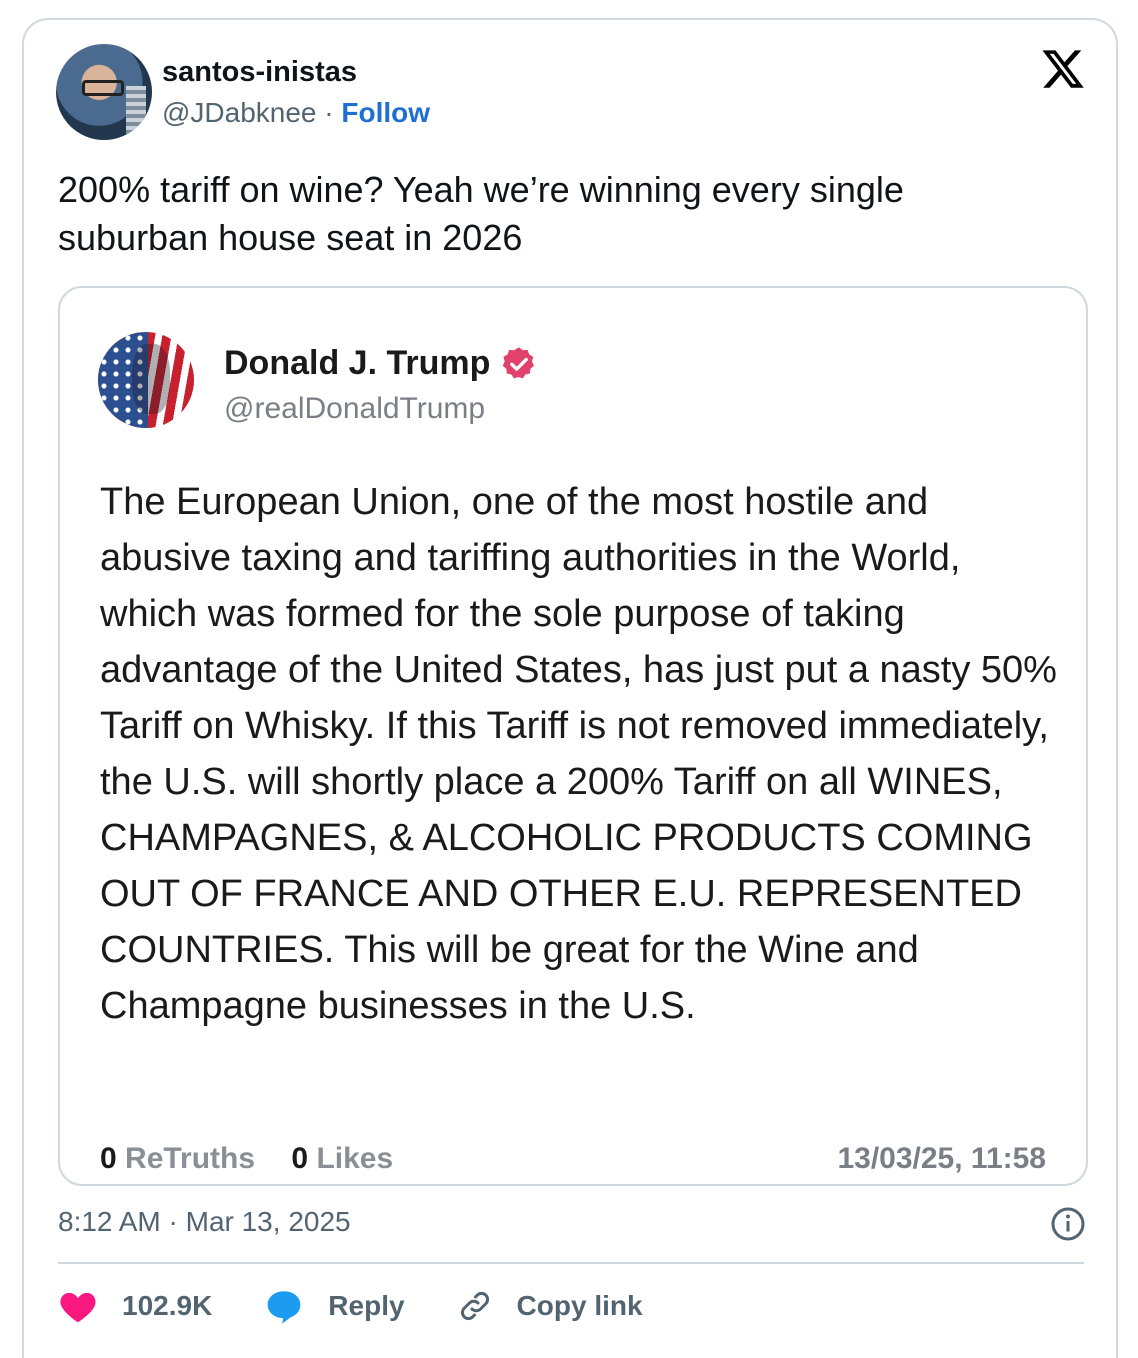  What do you see at coordinates (1068, 1224) in the screenshot?
I see `info-icon` at bounding box center [1068, 1224].